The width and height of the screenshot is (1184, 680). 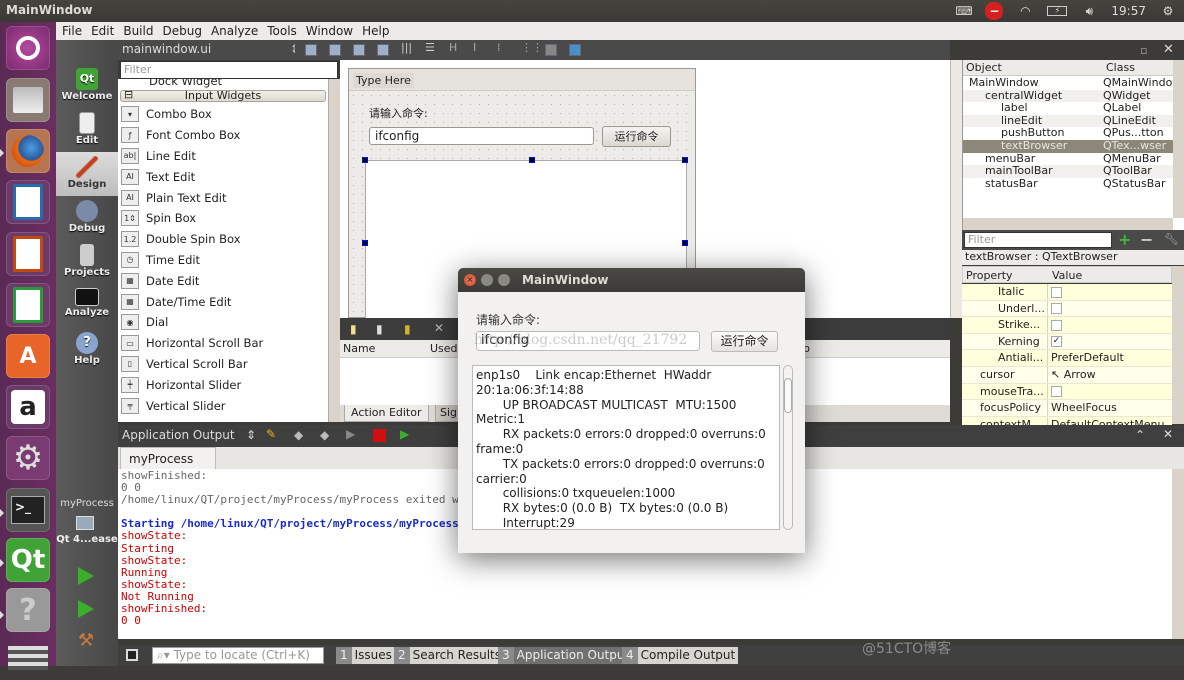 I want to click on widget-item: ▦ Date/Time Edit, so click(x=223, y=301).